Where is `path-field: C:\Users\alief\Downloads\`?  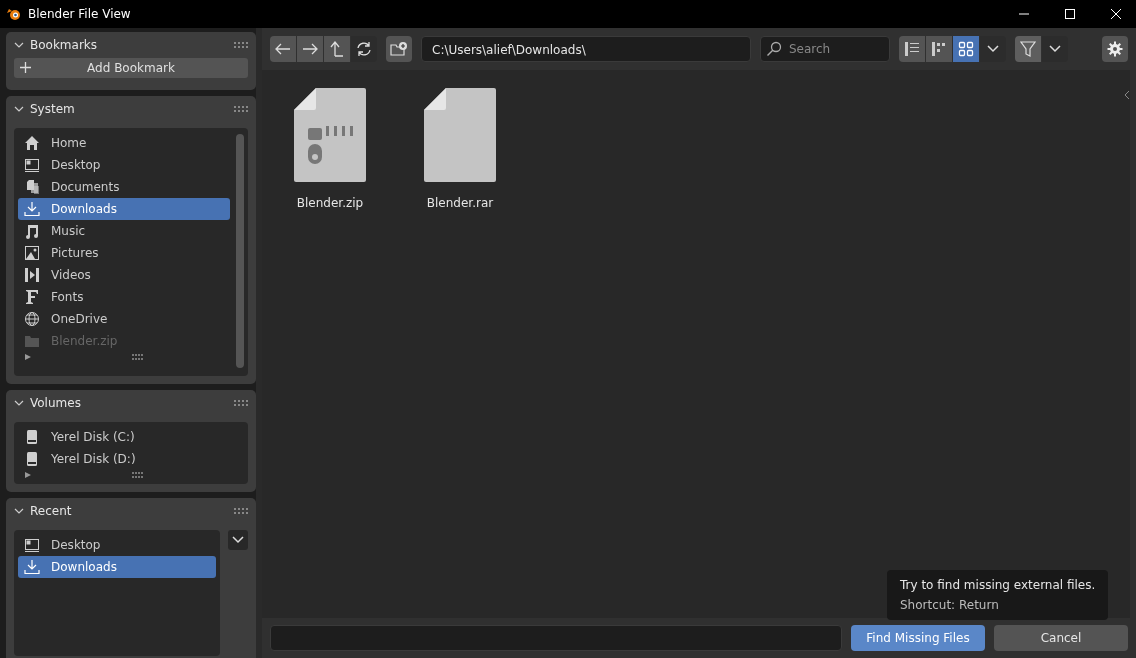 path-field: C:\Users\alief\Downloads\ is located at coordinates (586, 49).